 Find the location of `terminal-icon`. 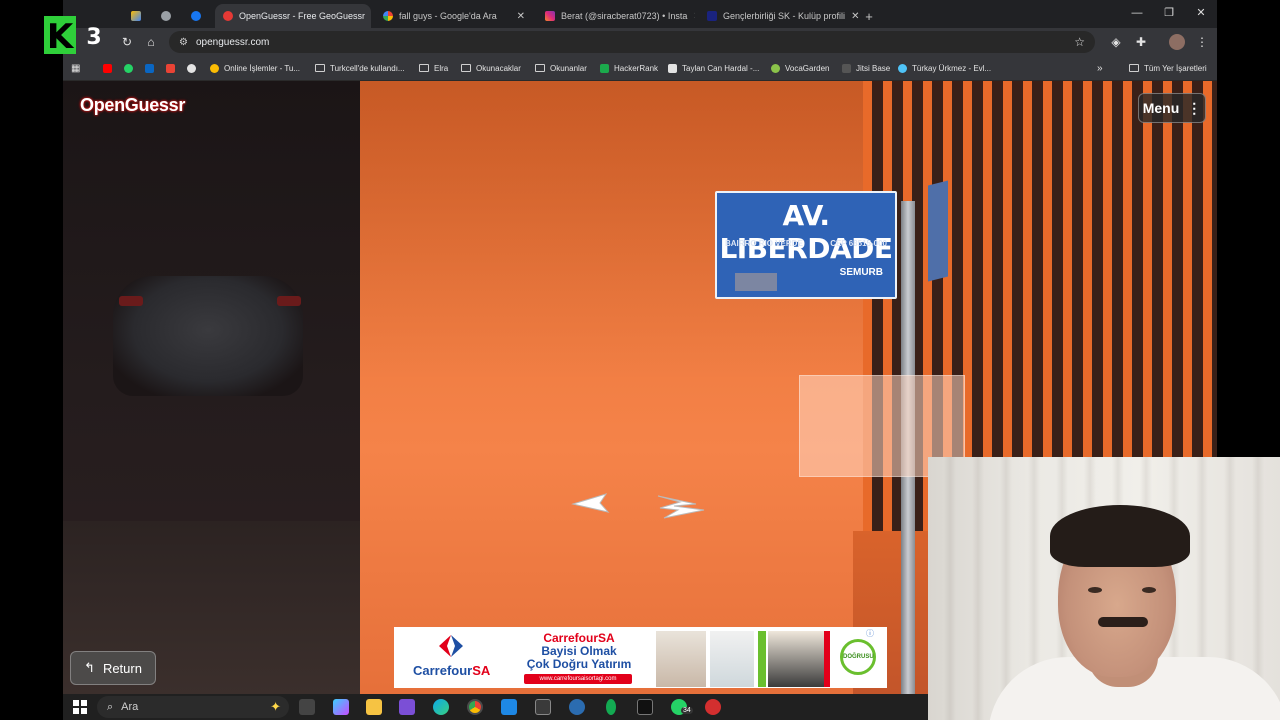

terminal-icon is located at coordinates (543, 707).